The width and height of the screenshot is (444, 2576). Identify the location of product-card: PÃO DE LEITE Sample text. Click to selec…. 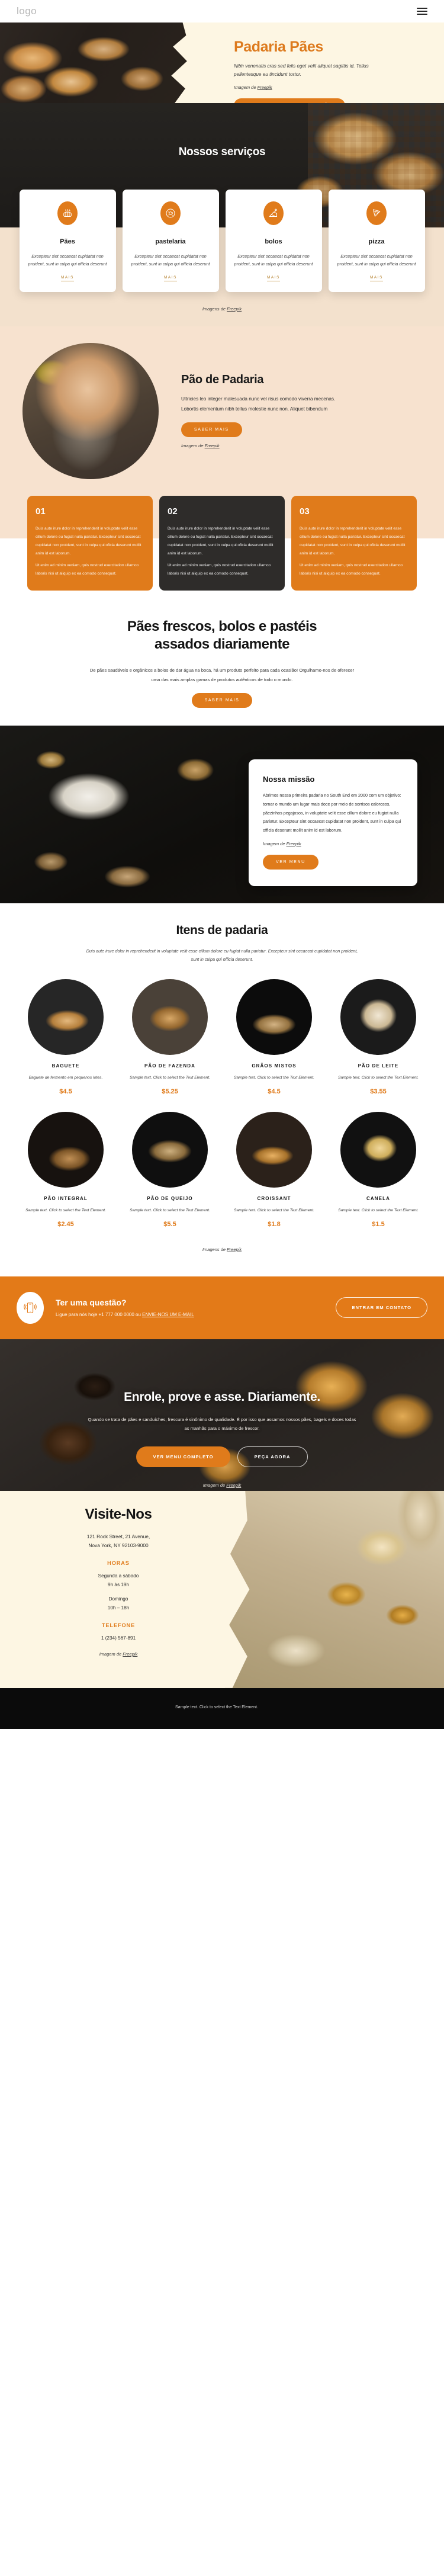
(378, 1043).